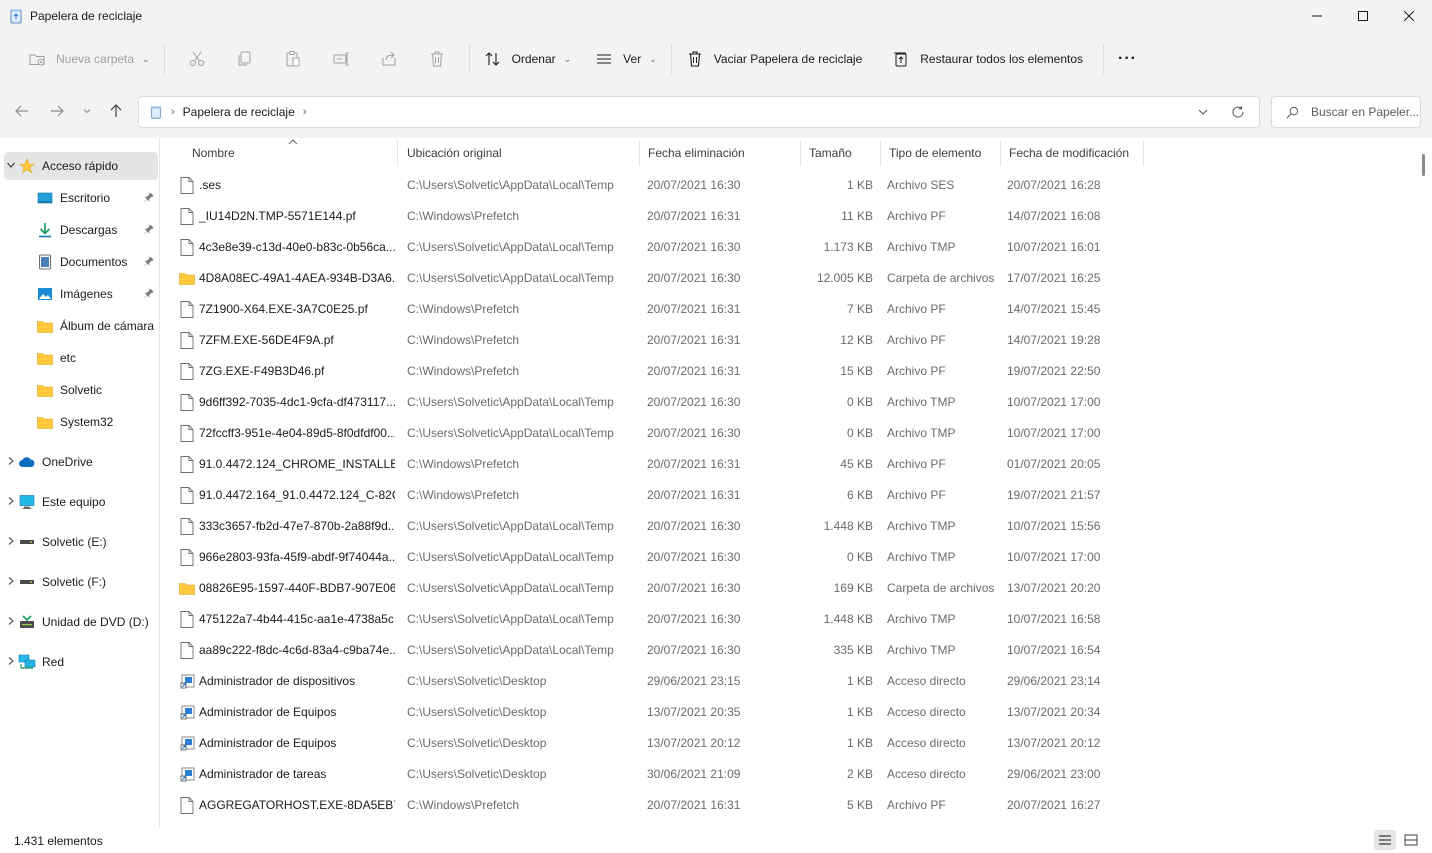 The image size is (1432, 853). What do you see at coordinates (926, 774) in the screenshot?
I see `item-type: Acceso directo` at bounding box center [926, 774].